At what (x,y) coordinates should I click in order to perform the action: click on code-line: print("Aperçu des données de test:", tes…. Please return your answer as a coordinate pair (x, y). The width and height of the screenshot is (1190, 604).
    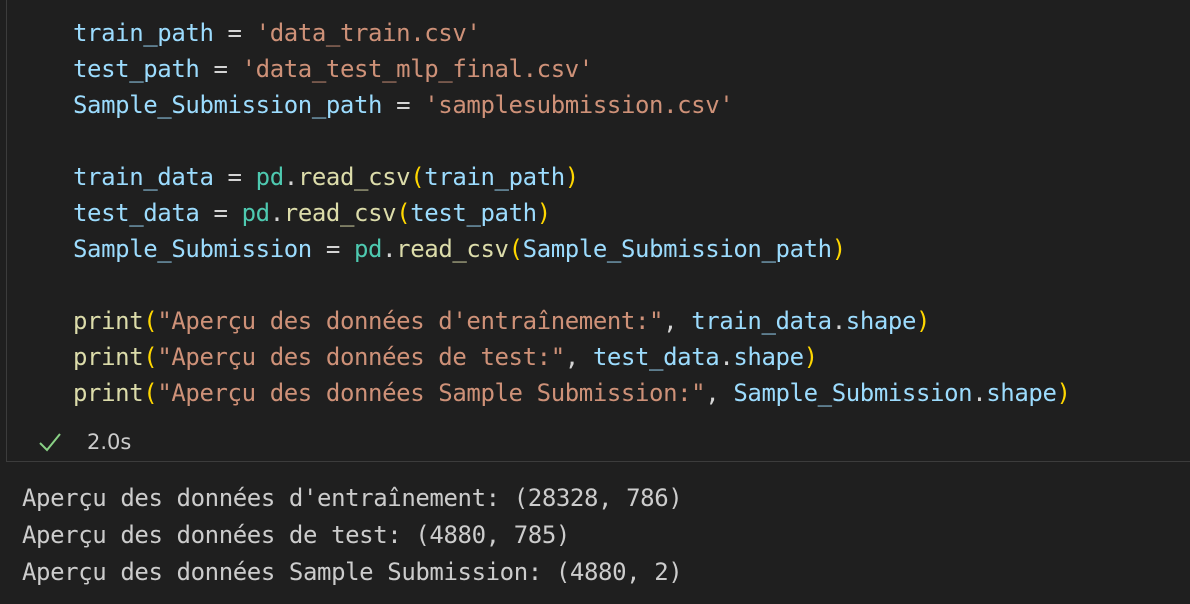
    Looking at the image, I should click on (445, 357).